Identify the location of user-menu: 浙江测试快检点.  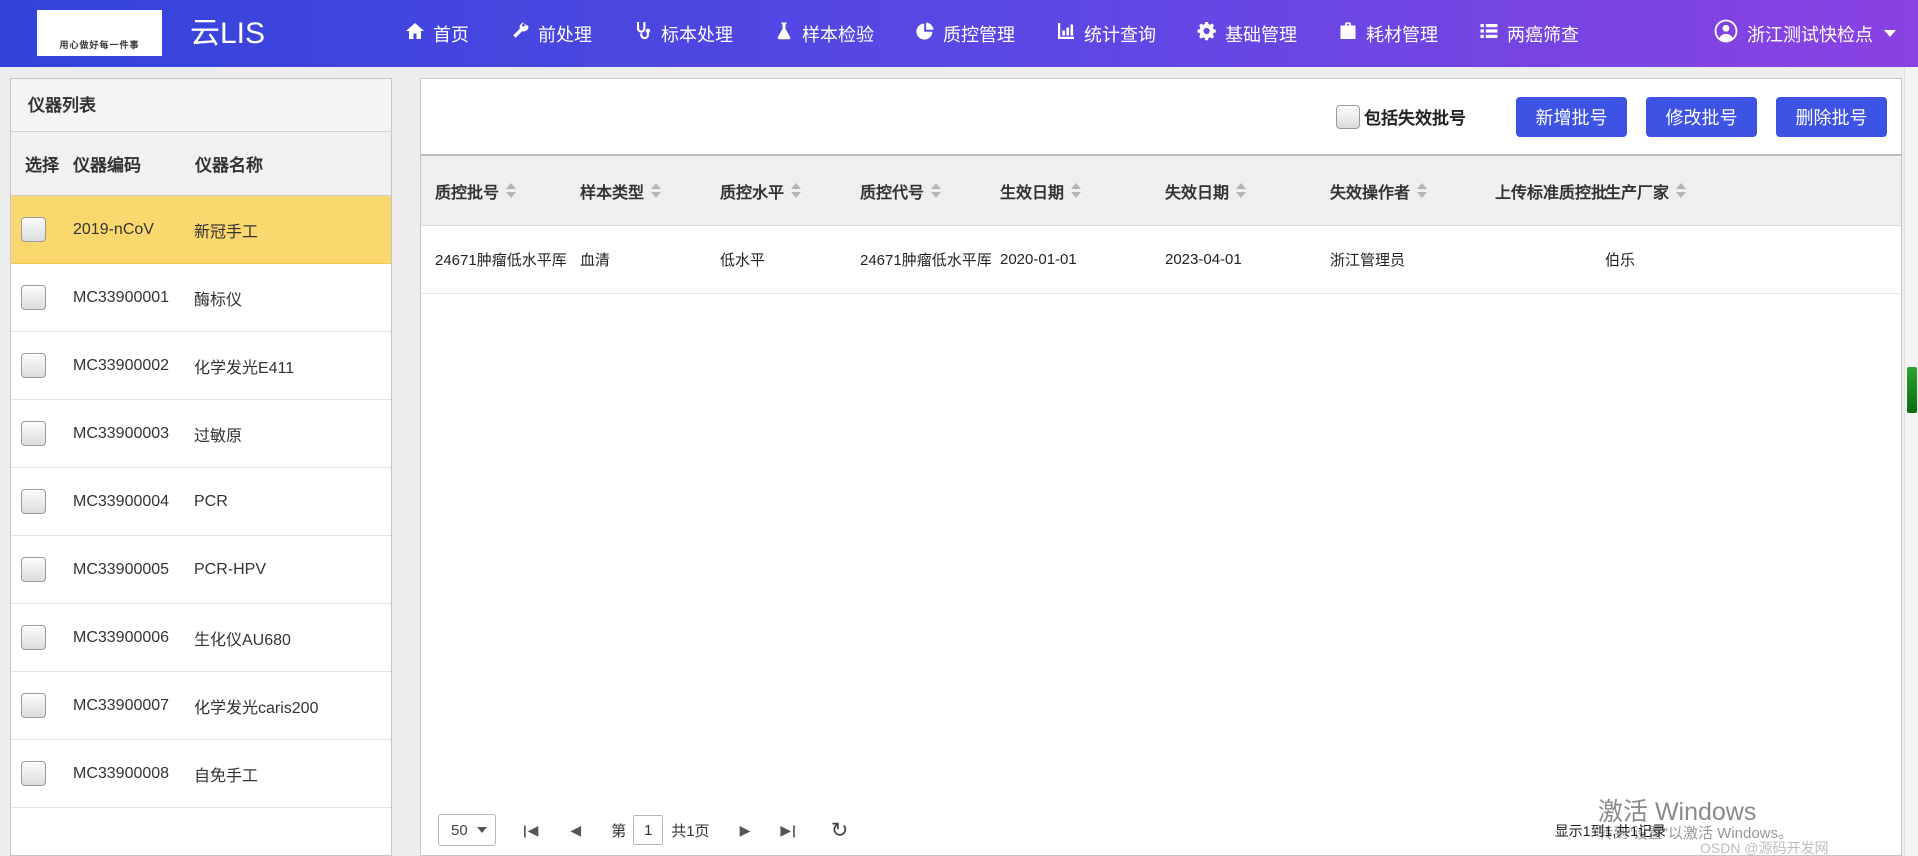
(1805, 33).